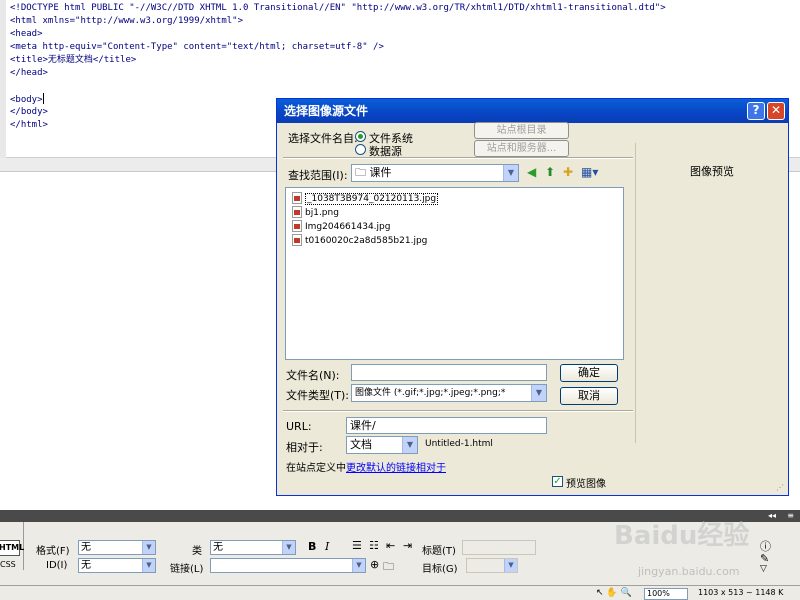 This screenshot has height=600, width=800. Describe the element at coordinates (326, 111) in the screenshot. I see `dialog-title: 选择图像源文件` at that location.